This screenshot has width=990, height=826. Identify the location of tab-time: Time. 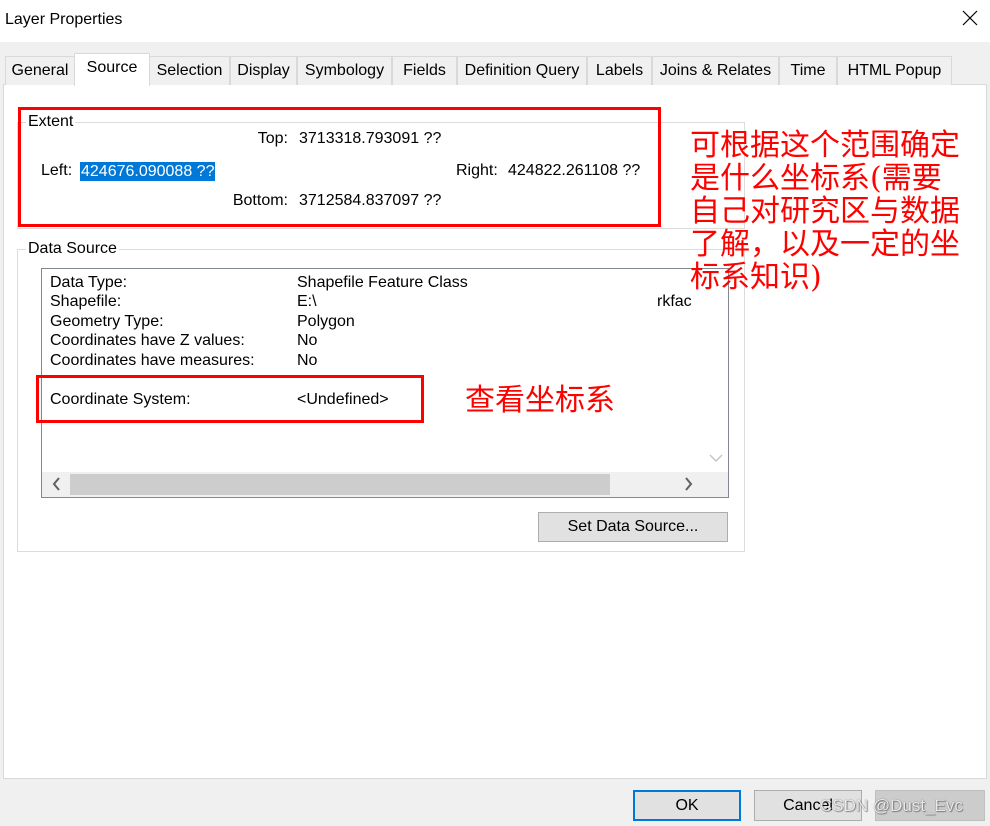
(808, 70).